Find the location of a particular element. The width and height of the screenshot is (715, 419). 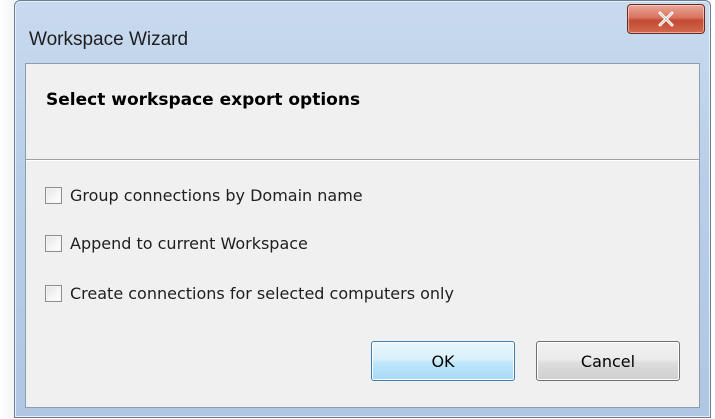

option-label: Append to current Workspace is located at coordinates (189, 243).